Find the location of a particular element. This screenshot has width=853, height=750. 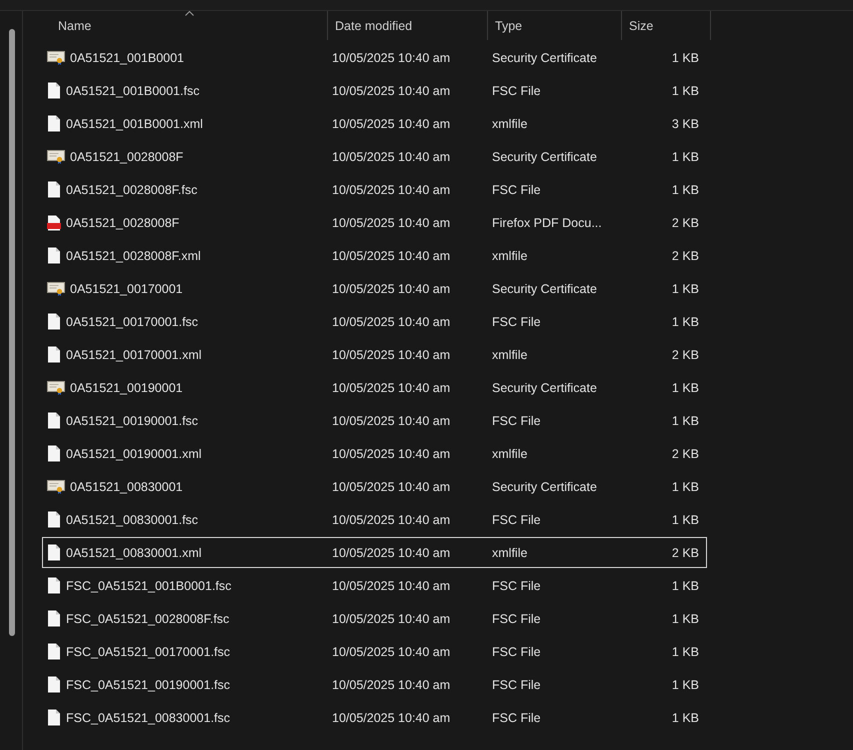

scrollbar is located at coordinates (12, 332).